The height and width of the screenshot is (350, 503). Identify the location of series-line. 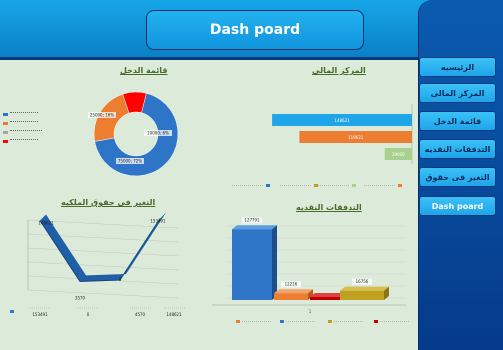
(100, 250).